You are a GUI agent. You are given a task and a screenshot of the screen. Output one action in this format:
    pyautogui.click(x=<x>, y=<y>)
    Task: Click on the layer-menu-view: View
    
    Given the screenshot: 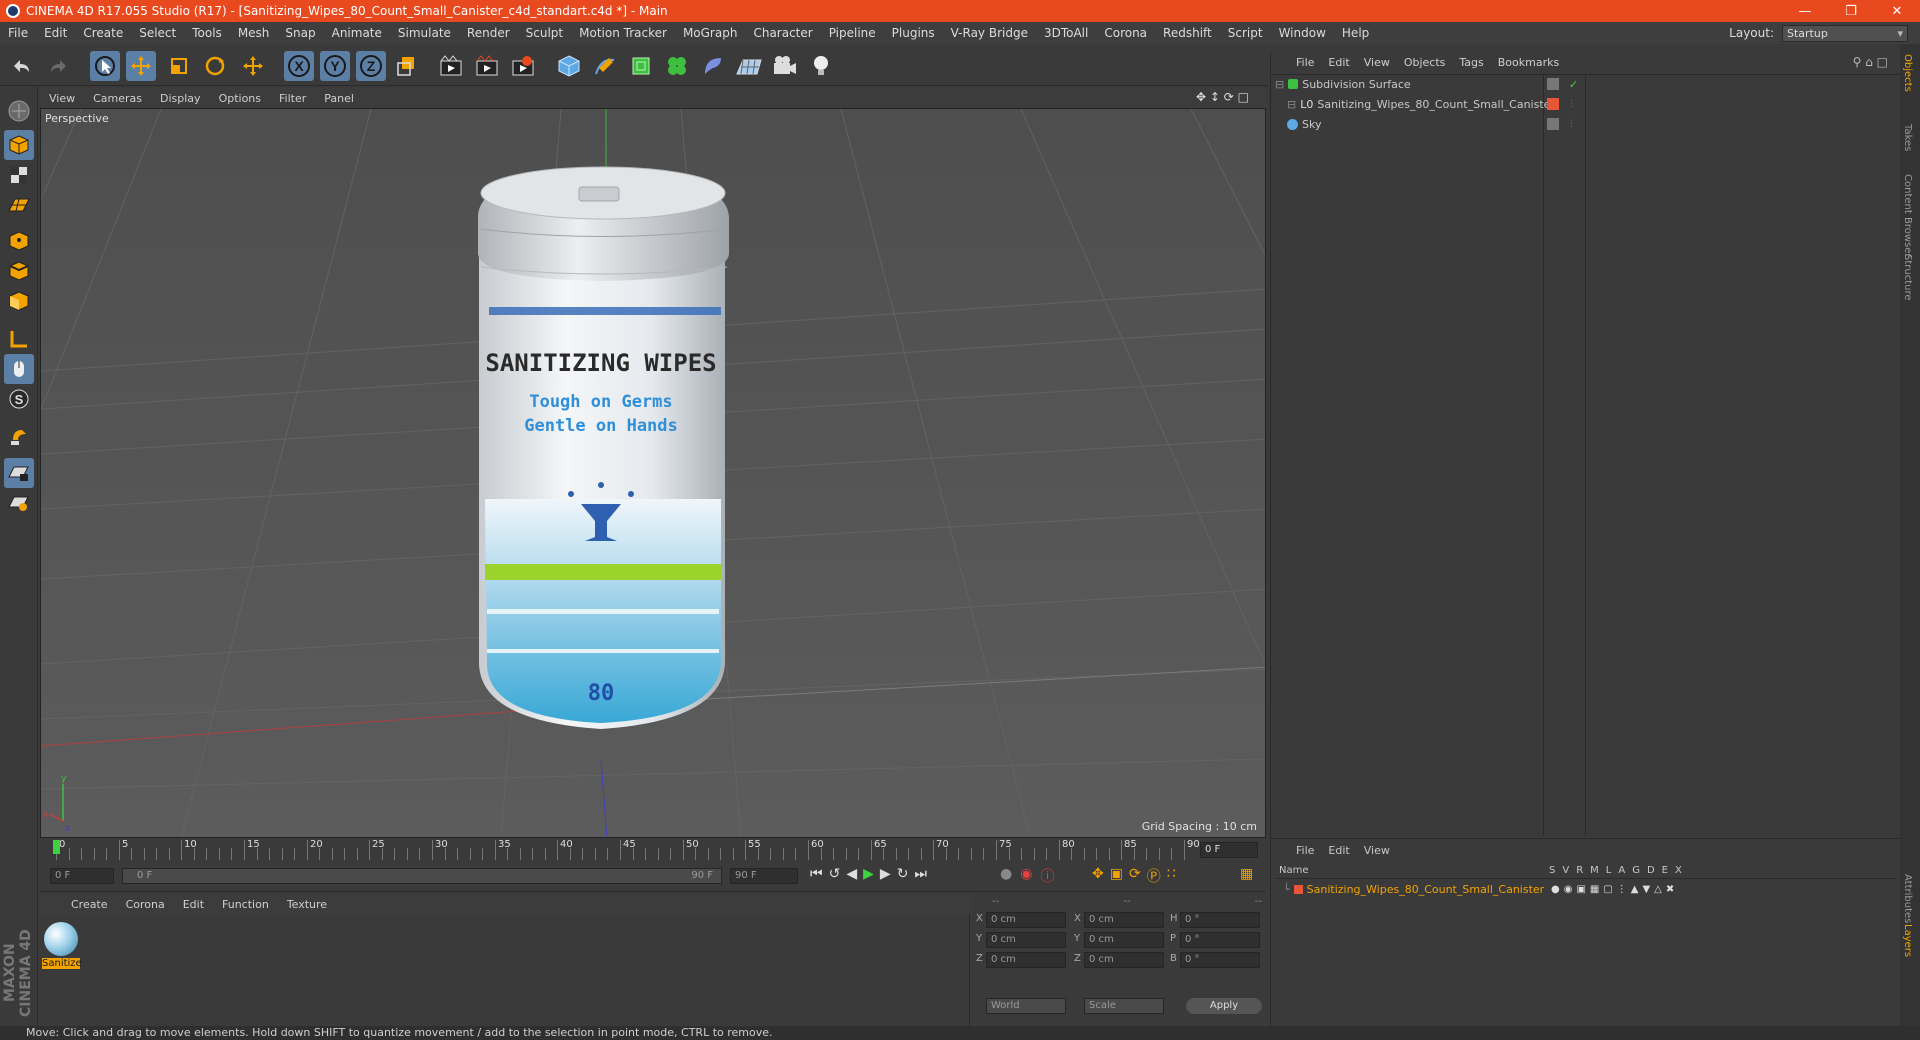 What is the action you would take?
    pyautogui.click(x=1377, y=850)
    